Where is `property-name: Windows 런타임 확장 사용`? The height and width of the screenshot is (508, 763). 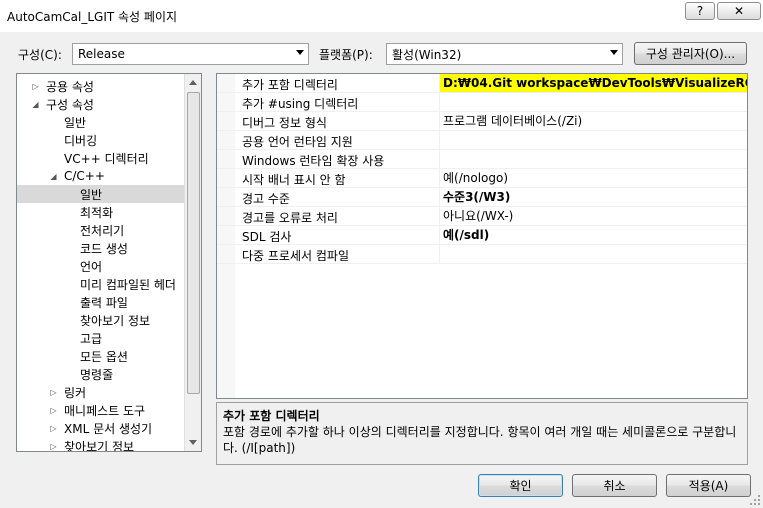 property-name: Windows 런타임 확장 사용 is located at coordinates (313, 161).